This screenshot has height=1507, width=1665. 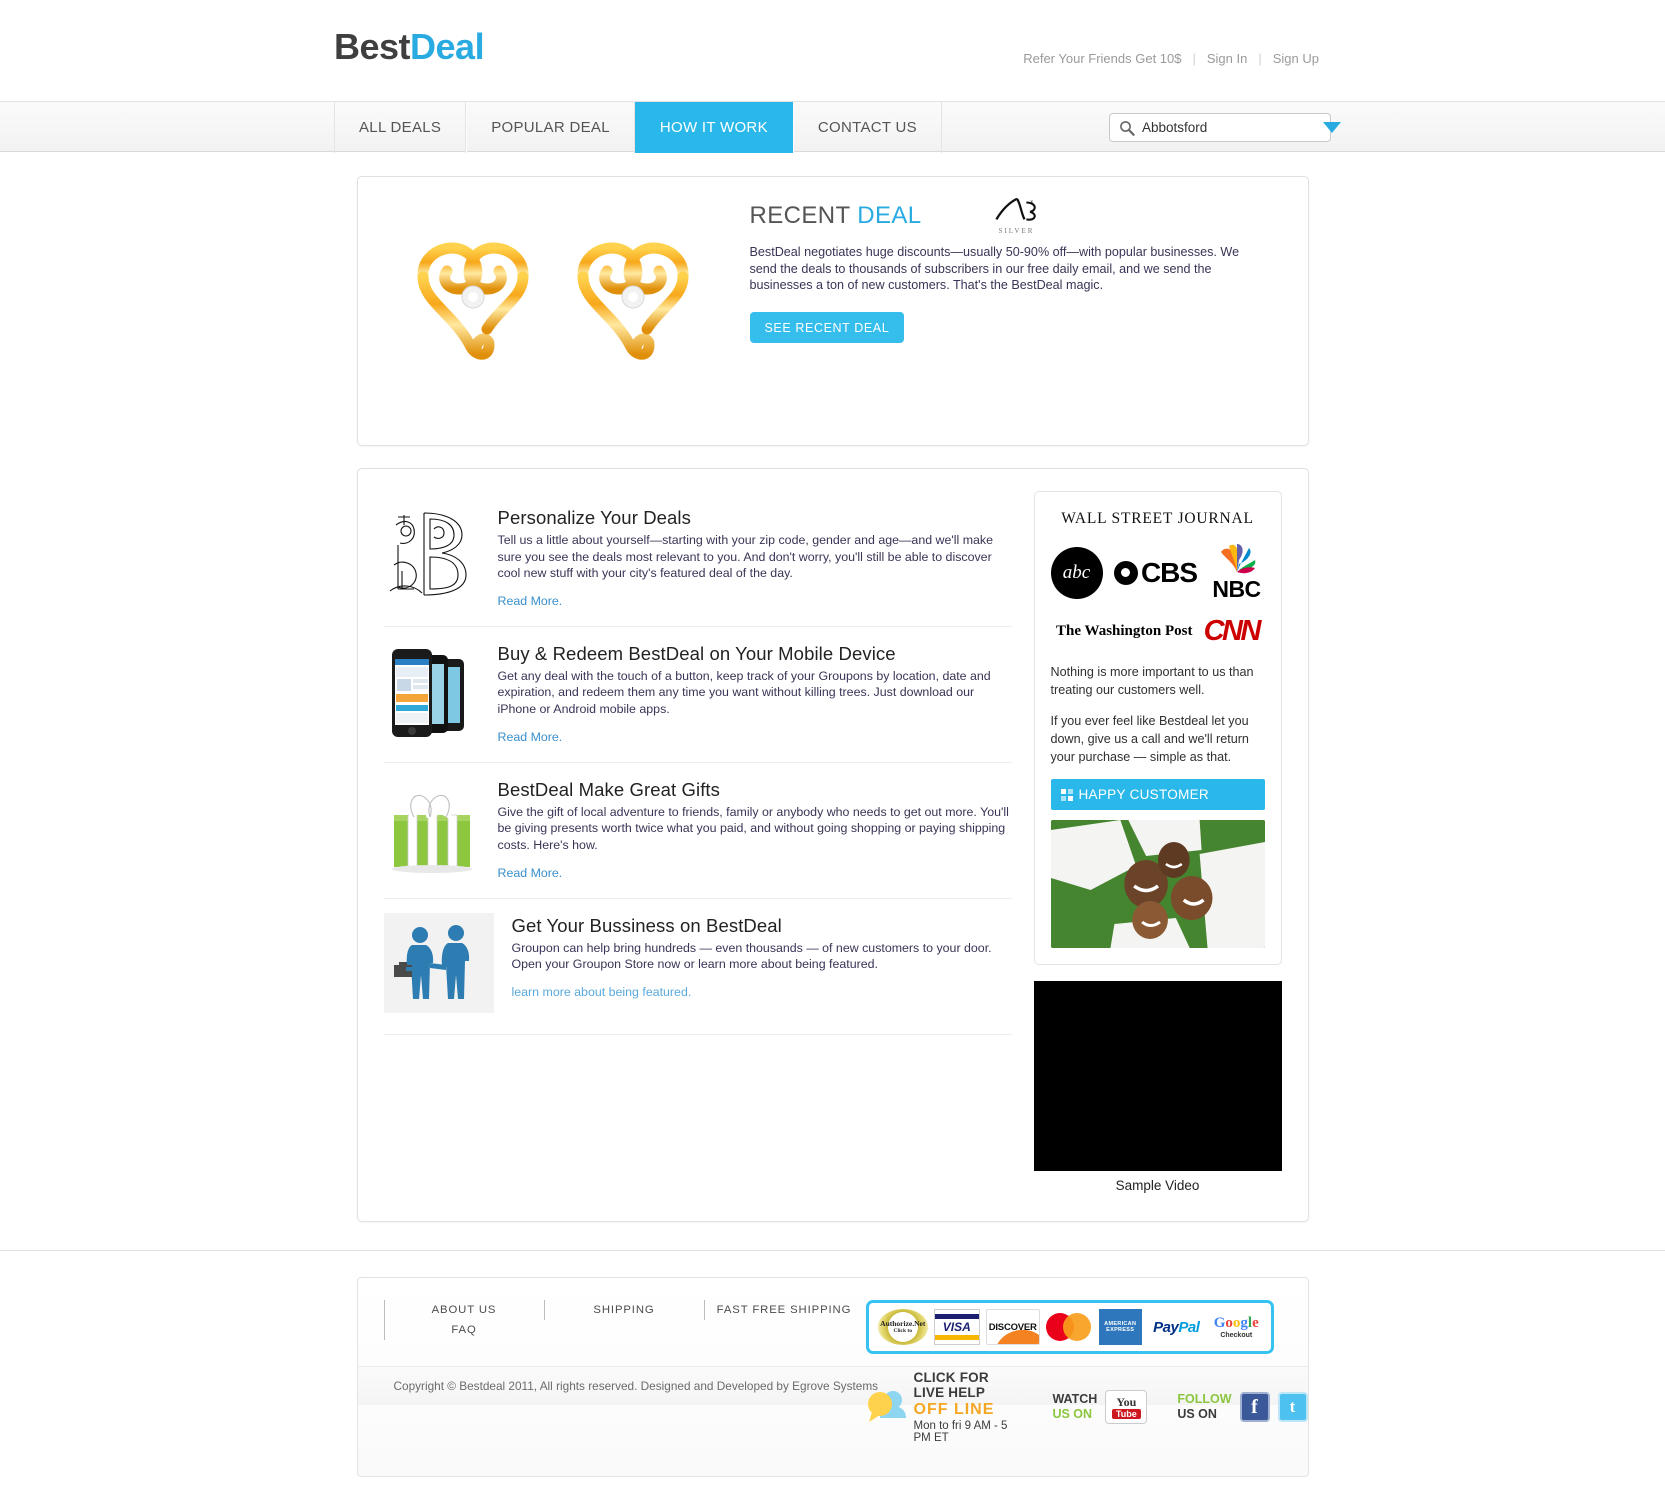 I want to click on abc-logo: abc, so click(x=1076, y=572).